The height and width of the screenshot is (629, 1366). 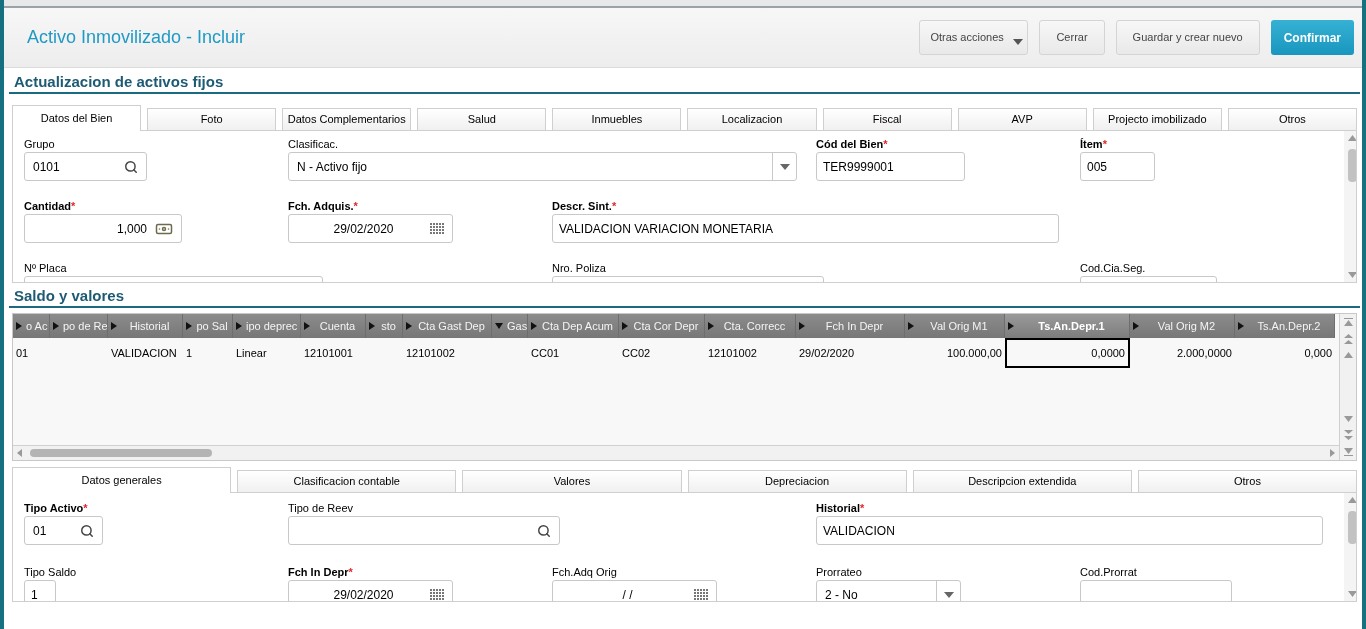 What do you see at coordinates (545, 353) in the screenshot?
I see `table-cell-text: CC01` at bounding box center [545, 353].